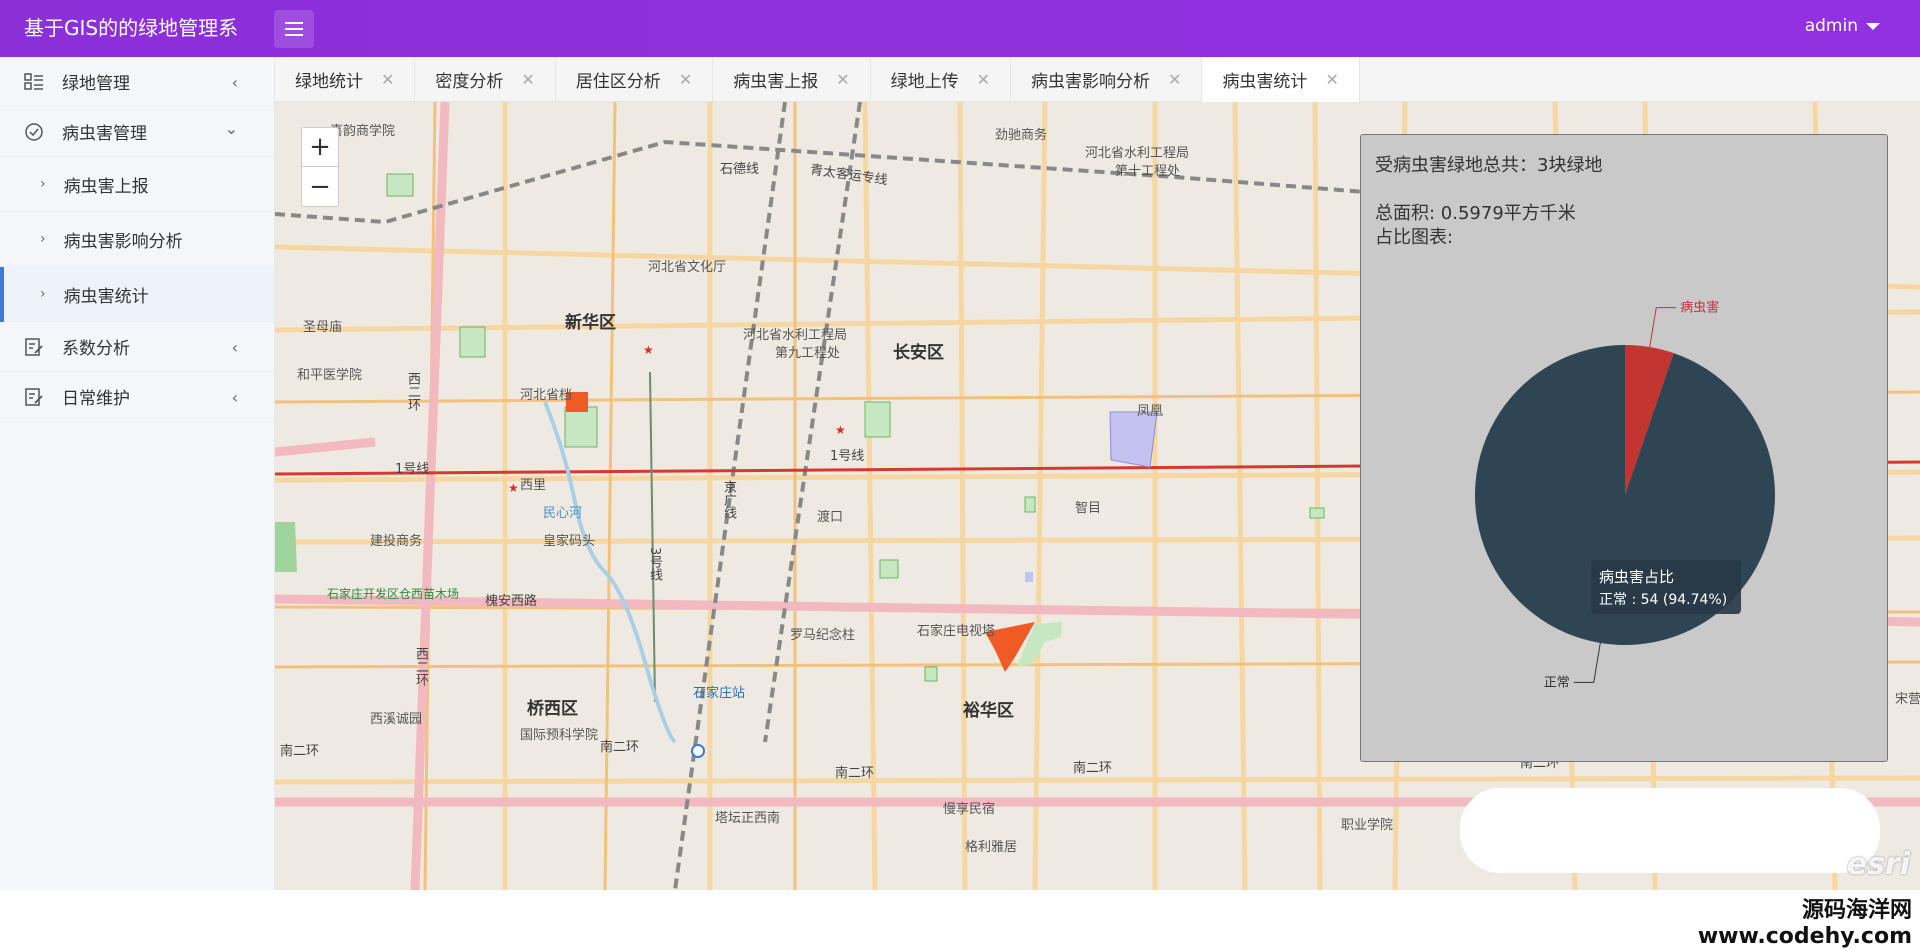 Image resolution: width=1920 pixels, height=950 pixels. I want to click on tab-pest-impact: 病虫害影响分析 ✕, so click(1107, 79).